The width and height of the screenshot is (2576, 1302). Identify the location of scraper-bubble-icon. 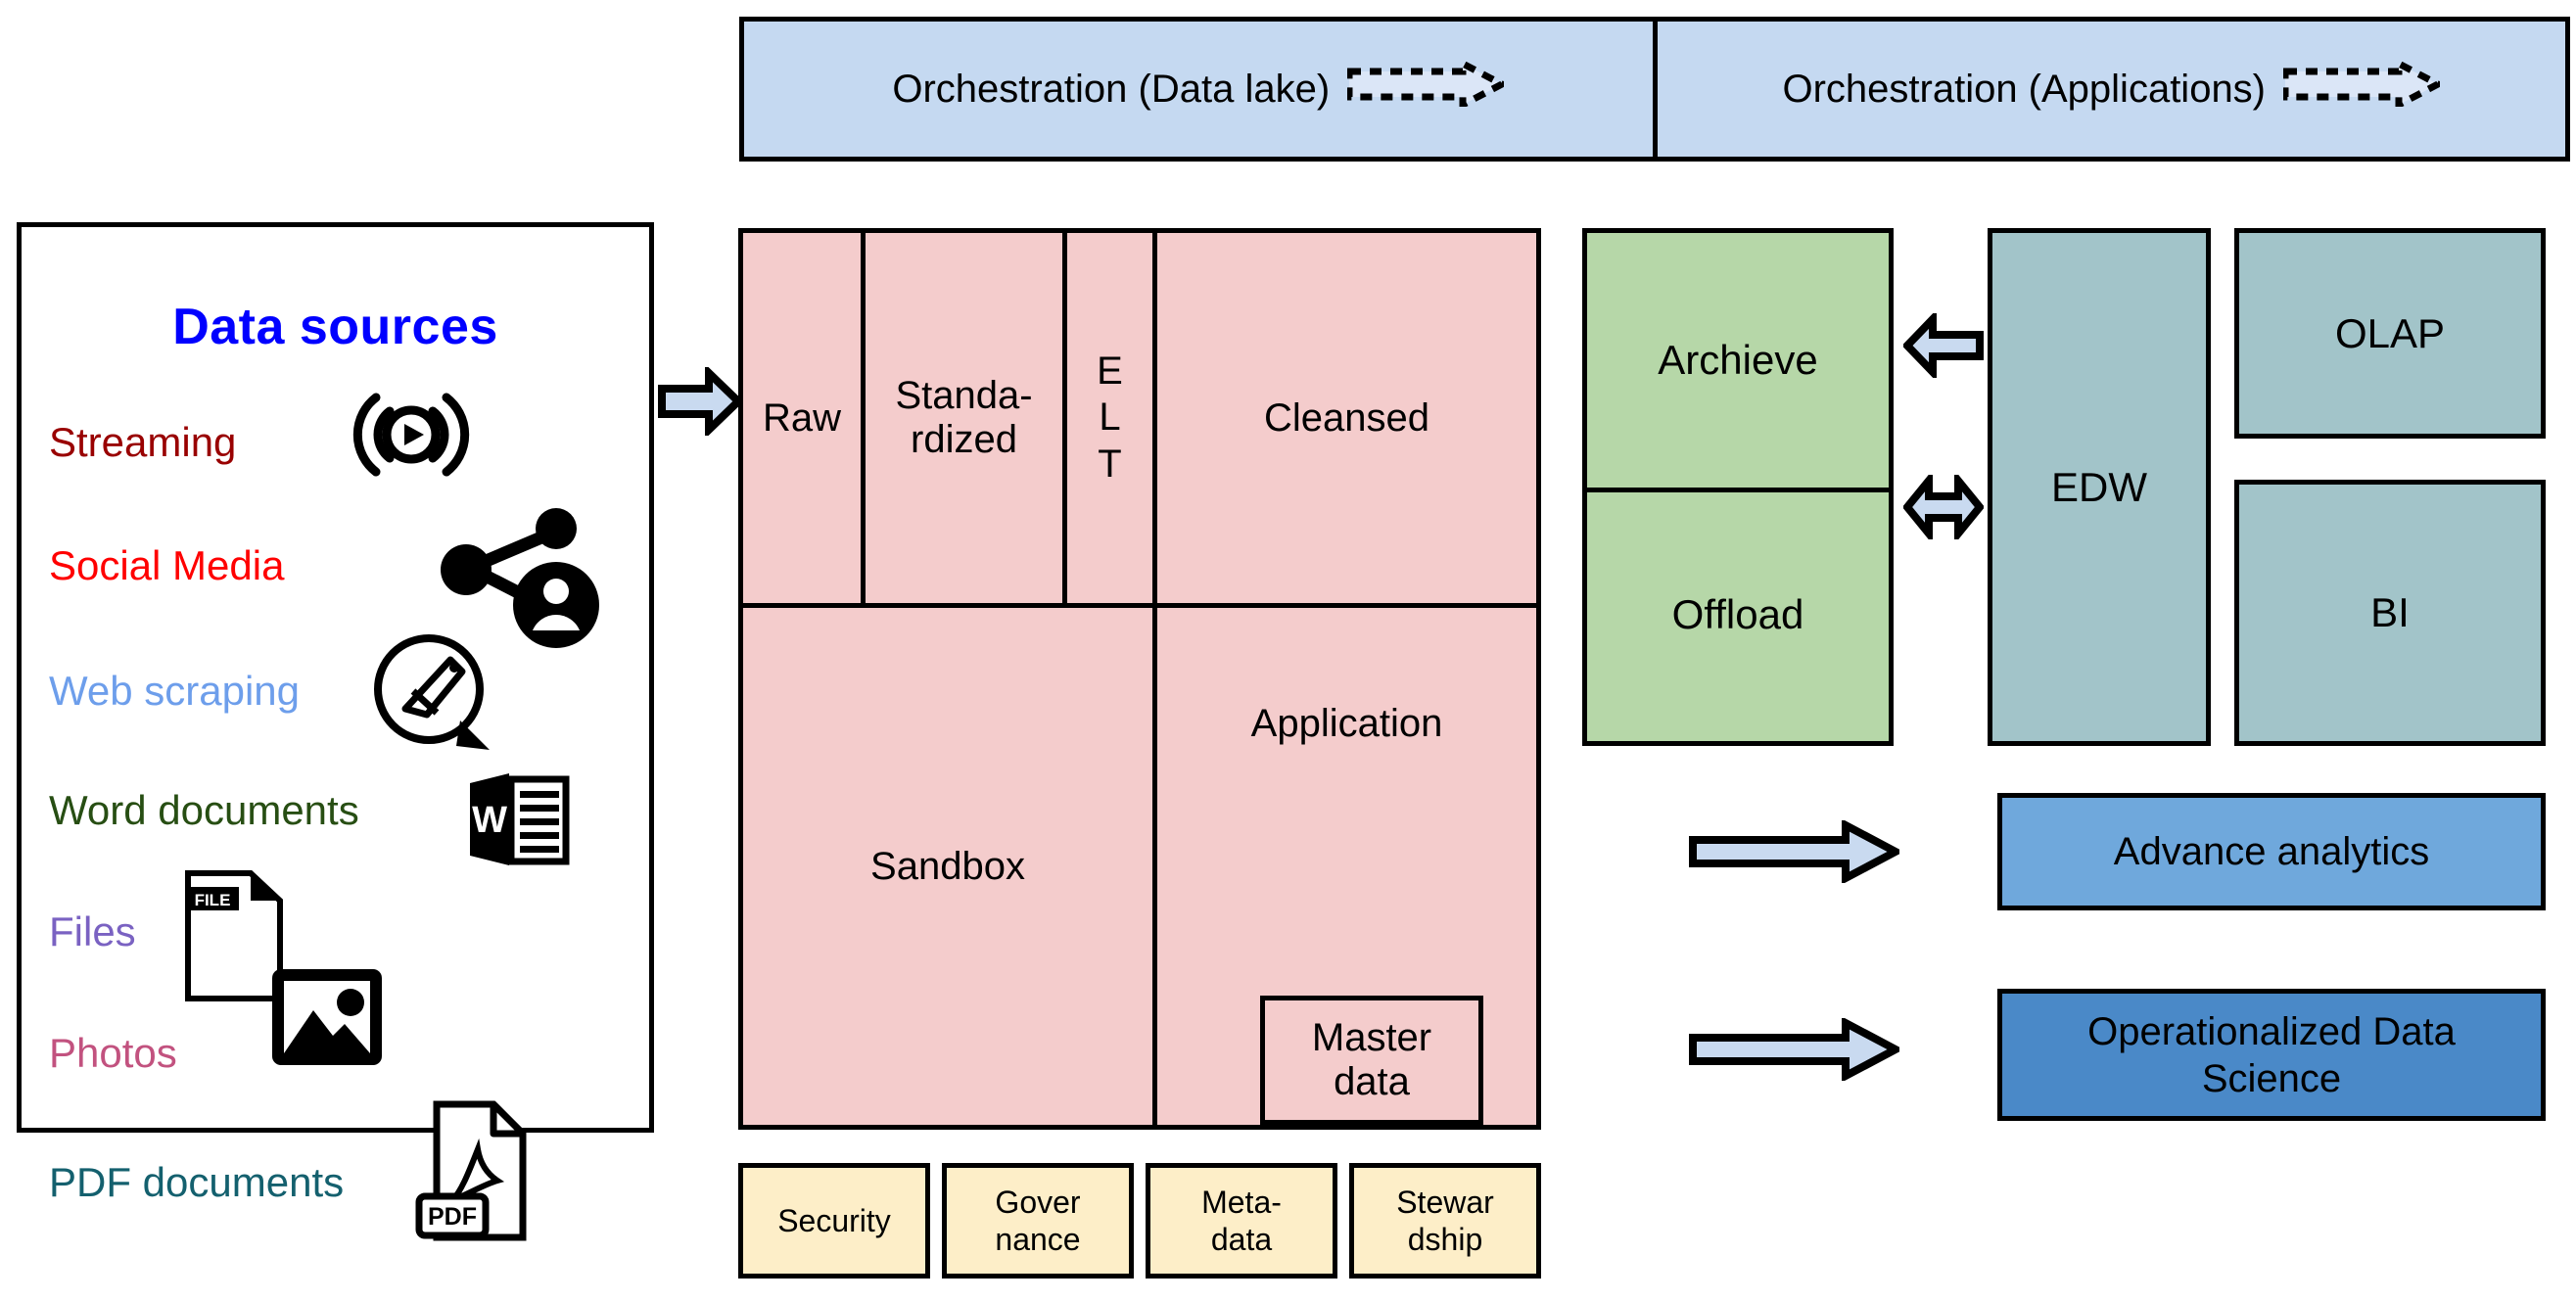
(434, 696).